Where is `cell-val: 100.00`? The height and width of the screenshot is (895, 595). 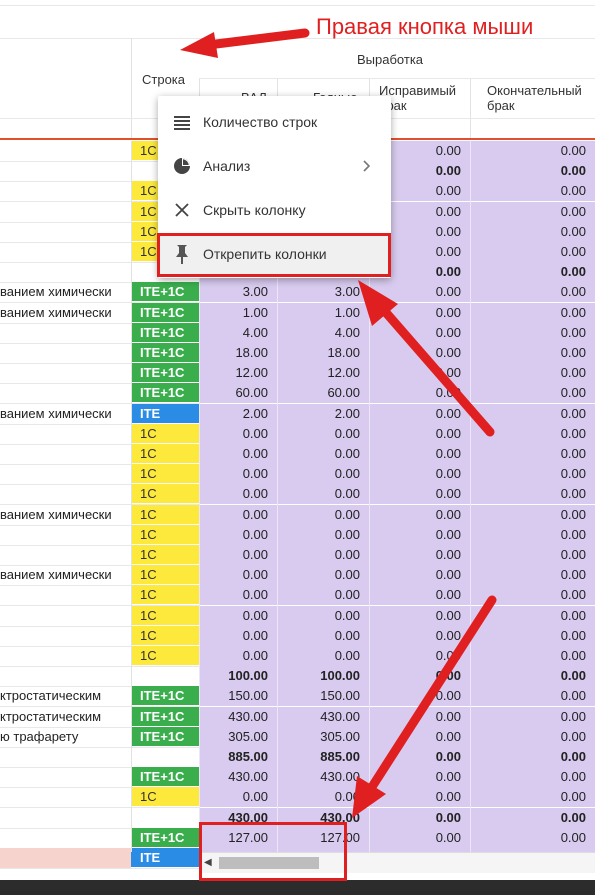 cell-val: 100.00 is located at coordinates (238, 676).